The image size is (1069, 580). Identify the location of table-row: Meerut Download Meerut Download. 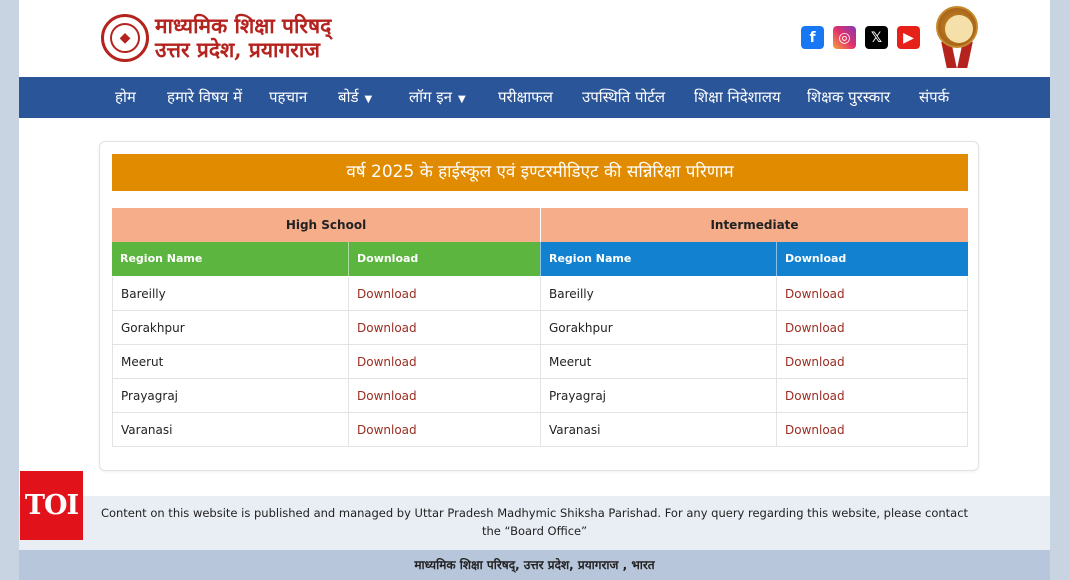
(540, 362).